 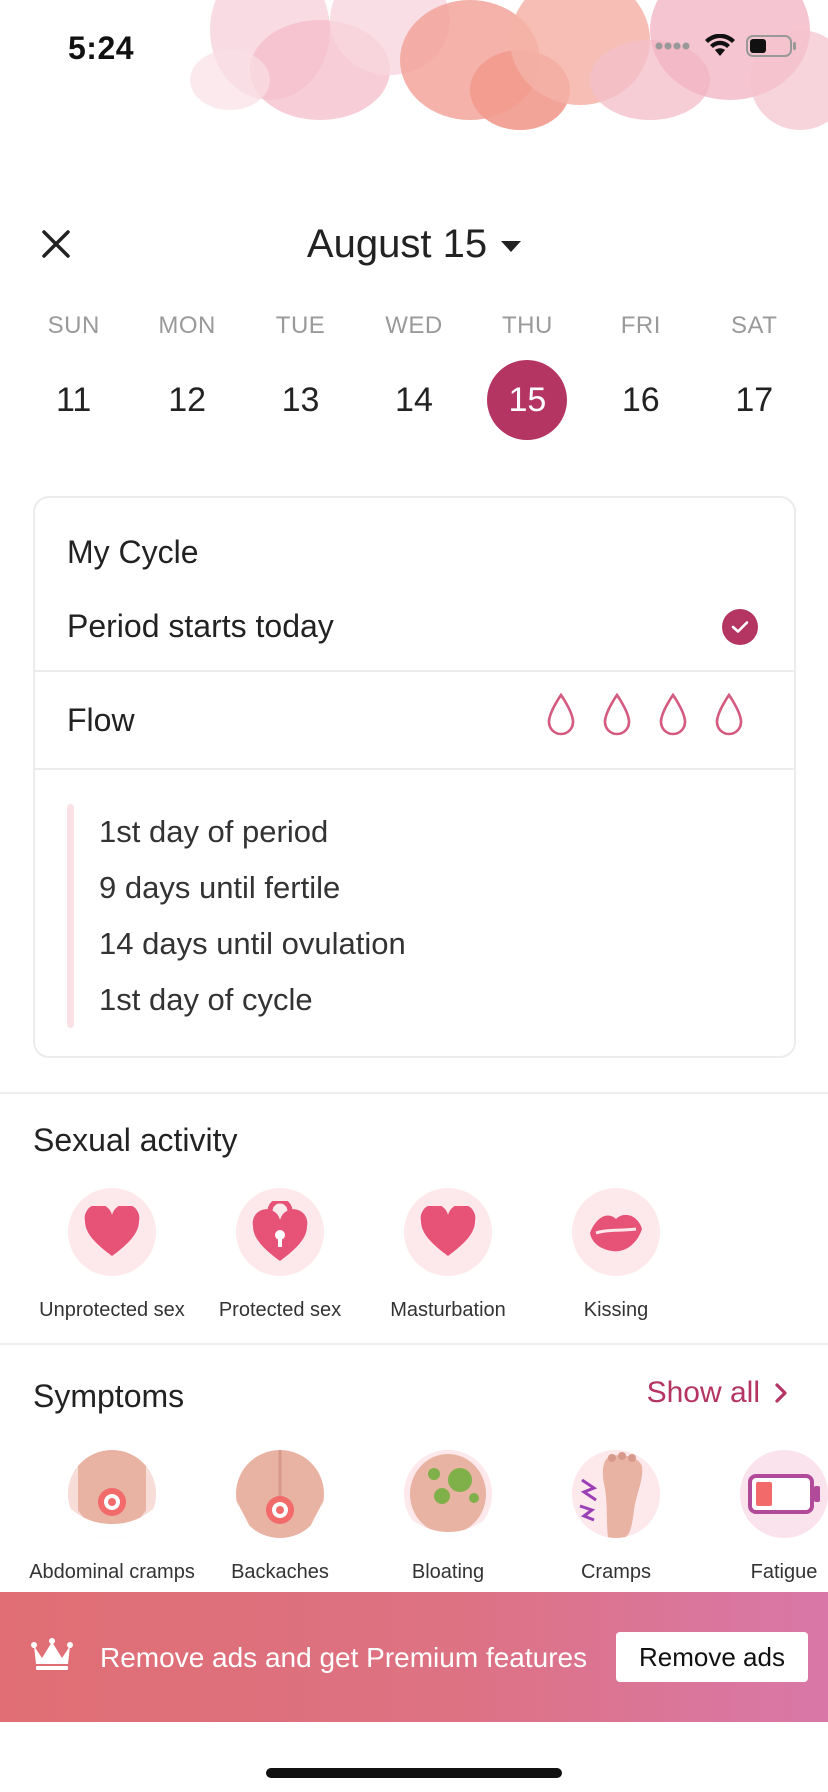 I want to click on wifi-icon, so click(x=720, y=45).